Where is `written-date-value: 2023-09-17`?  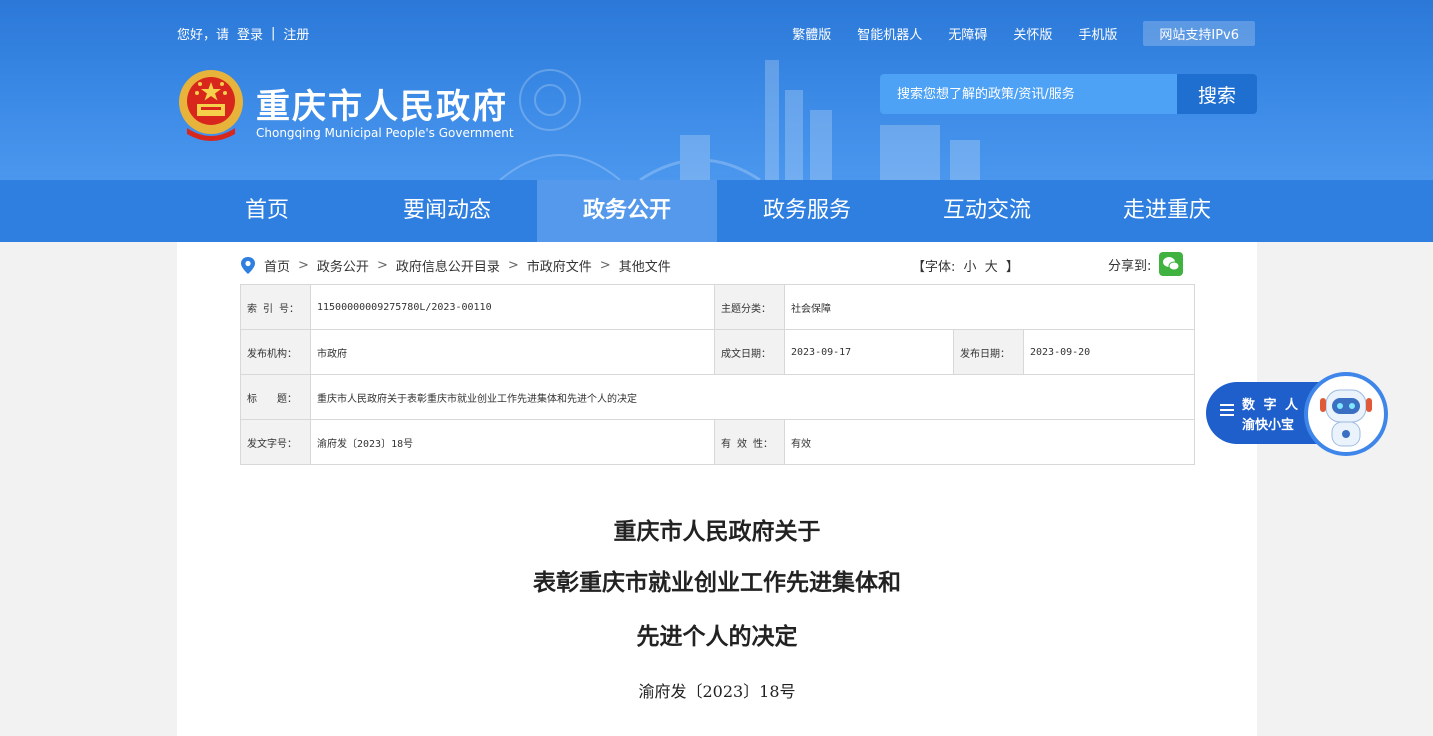
written-date-value: 2023-09-17 is located at coordinates (869, 352).